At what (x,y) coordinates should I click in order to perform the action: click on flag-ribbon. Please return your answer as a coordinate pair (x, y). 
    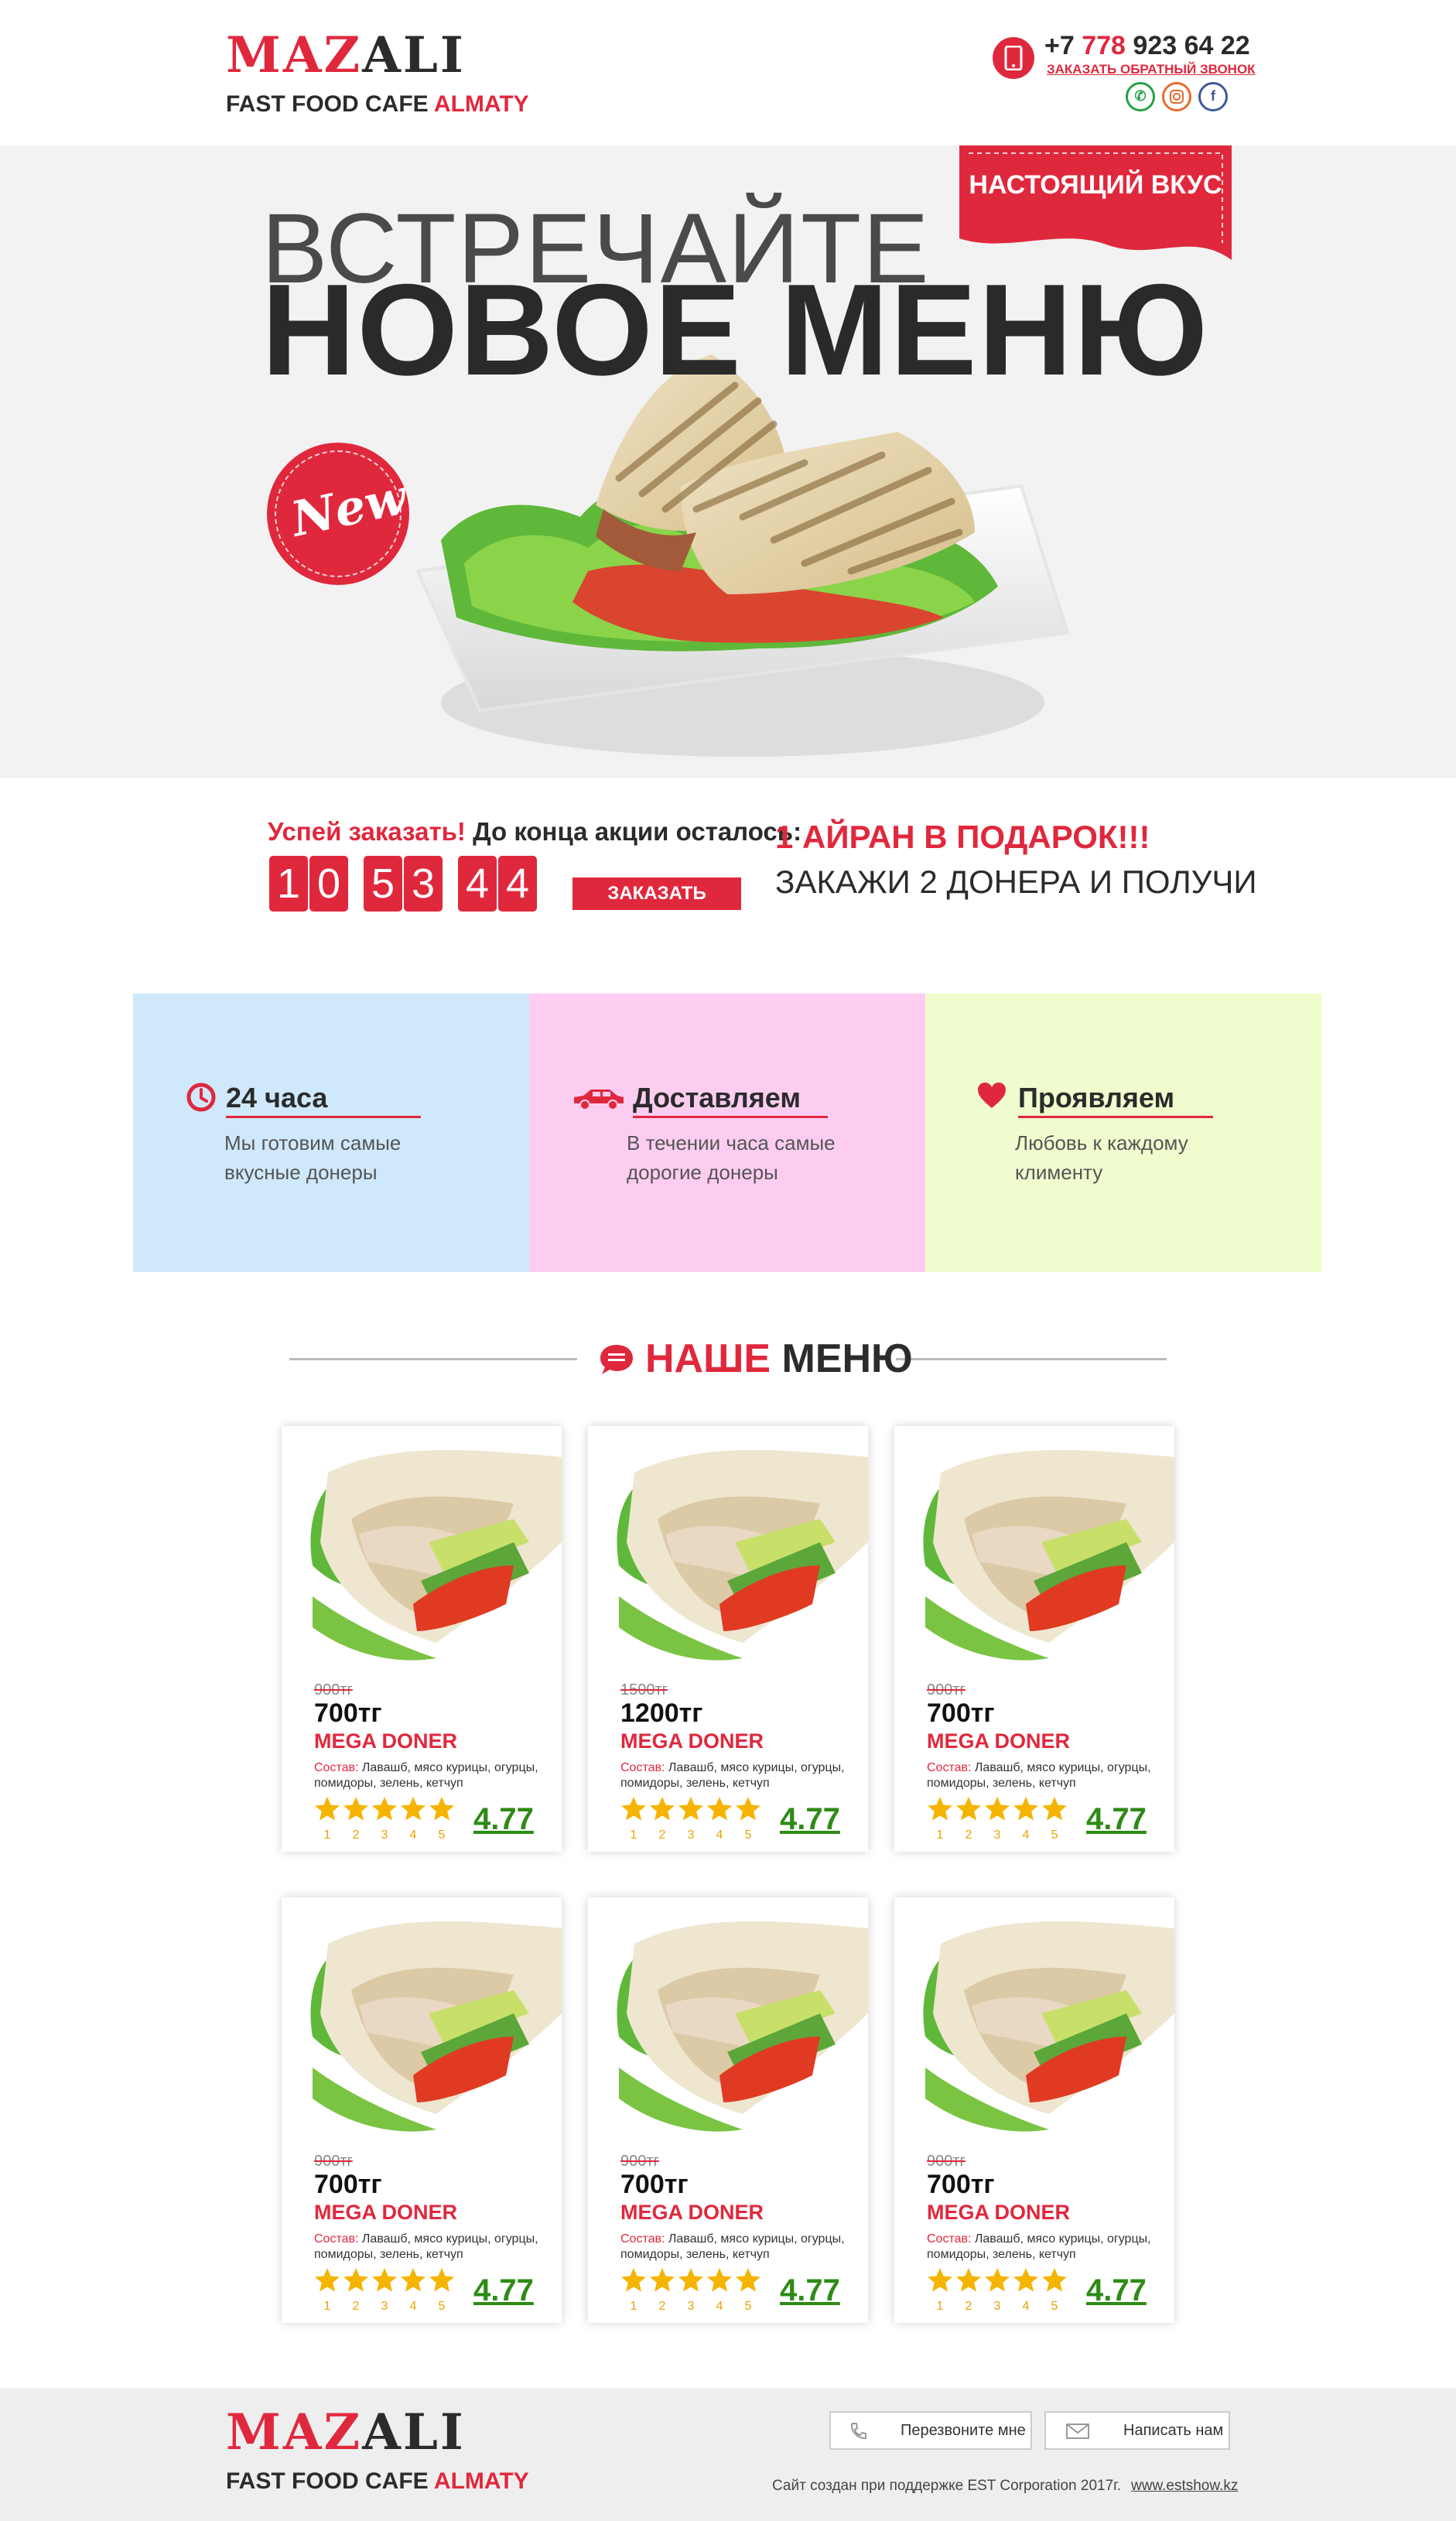
    Looking at the image, I should click on (1095, 202).